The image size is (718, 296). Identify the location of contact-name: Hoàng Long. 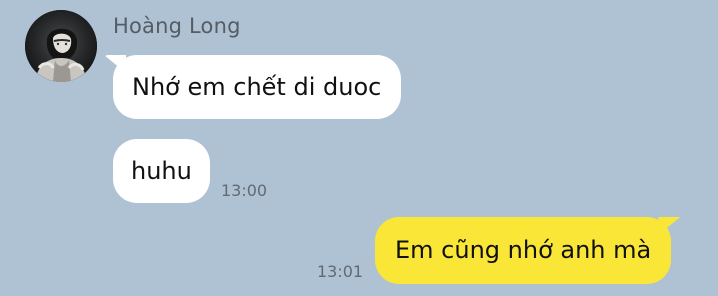
(177, 26).